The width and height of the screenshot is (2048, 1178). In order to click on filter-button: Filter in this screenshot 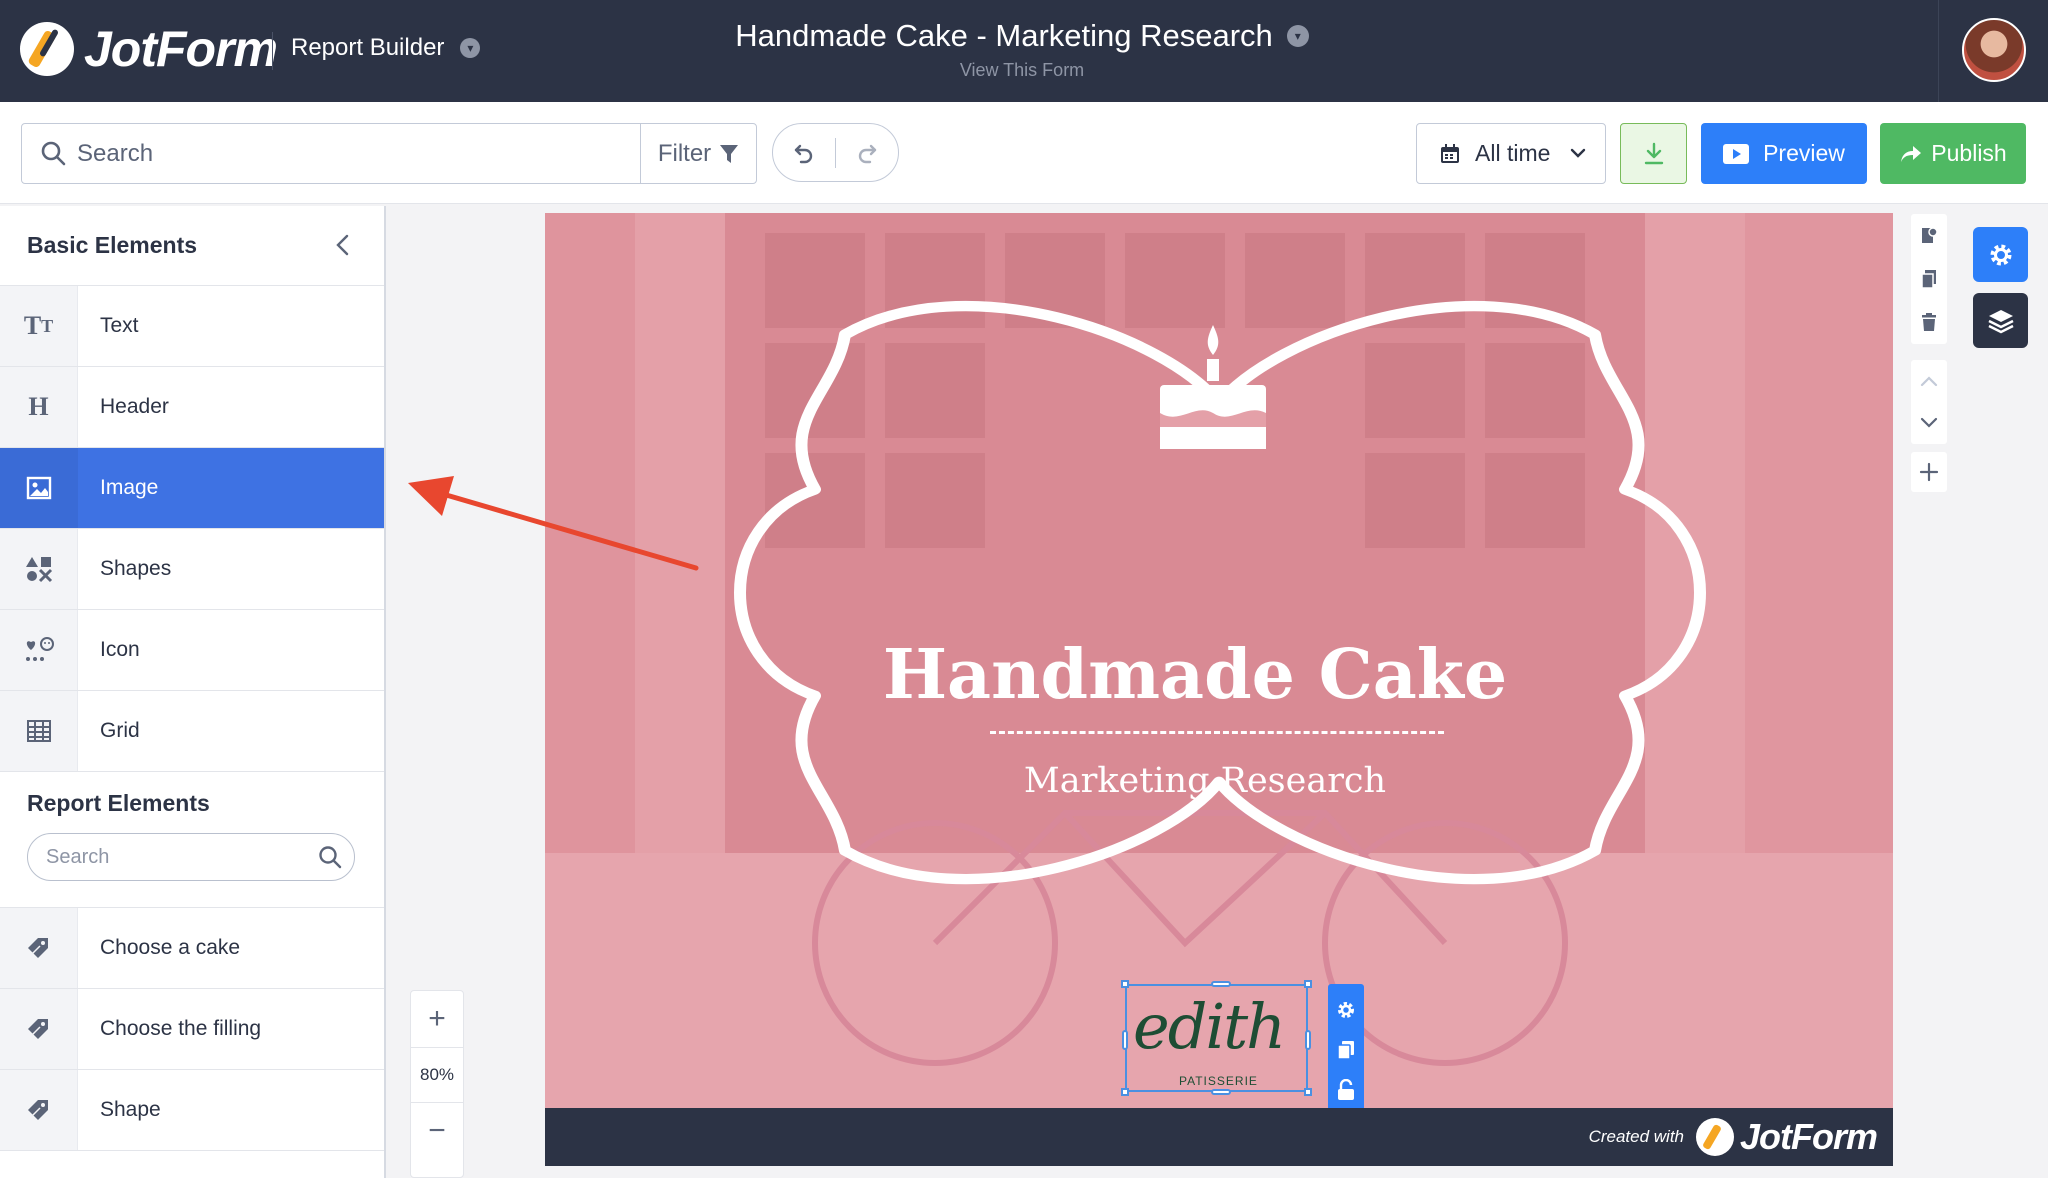, I will do `click(698, 153)`.